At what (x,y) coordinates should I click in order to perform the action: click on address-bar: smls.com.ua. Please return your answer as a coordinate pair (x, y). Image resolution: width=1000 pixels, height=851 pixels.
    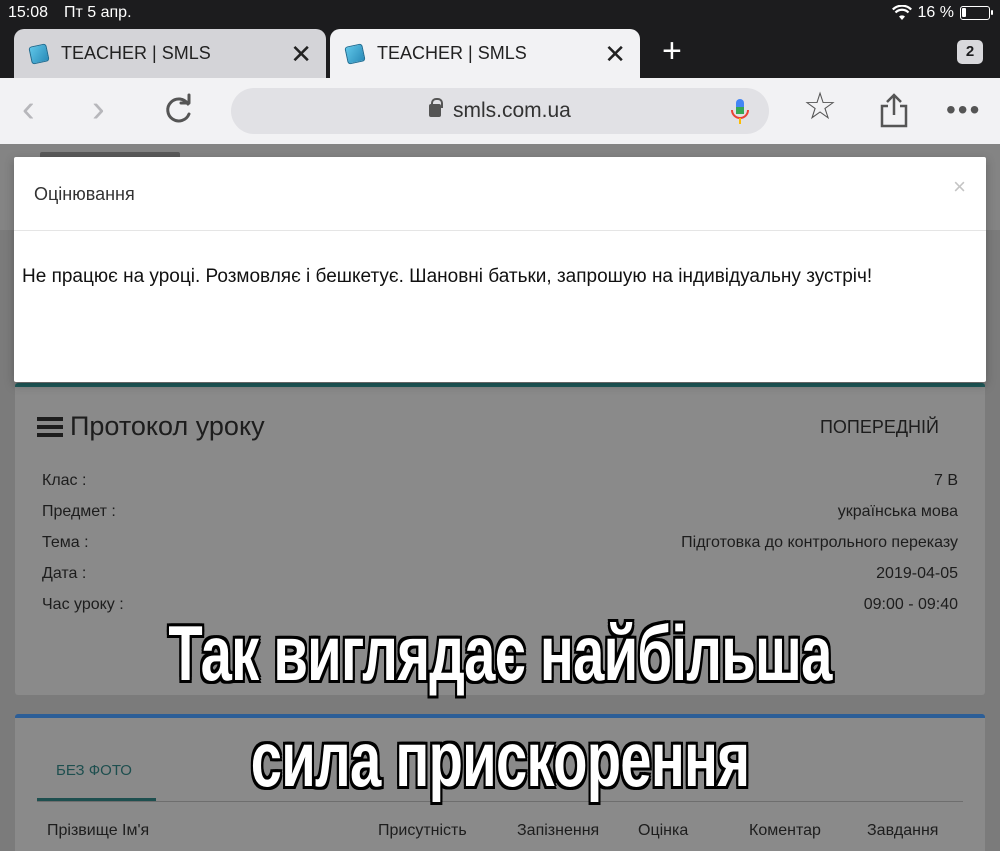
    Looking at the image, I should click on (500, 111).